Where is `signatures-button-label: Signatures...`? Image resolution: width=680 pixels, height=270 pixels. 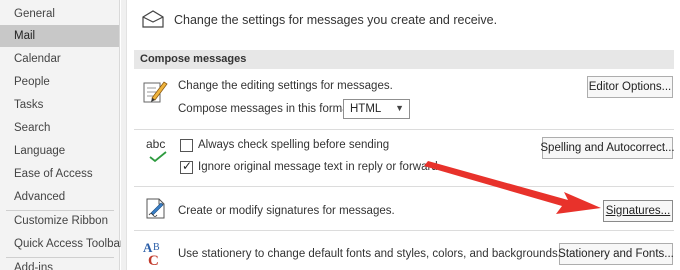
signatures-button-label: Signatures... is located at coordinates (638, 211).